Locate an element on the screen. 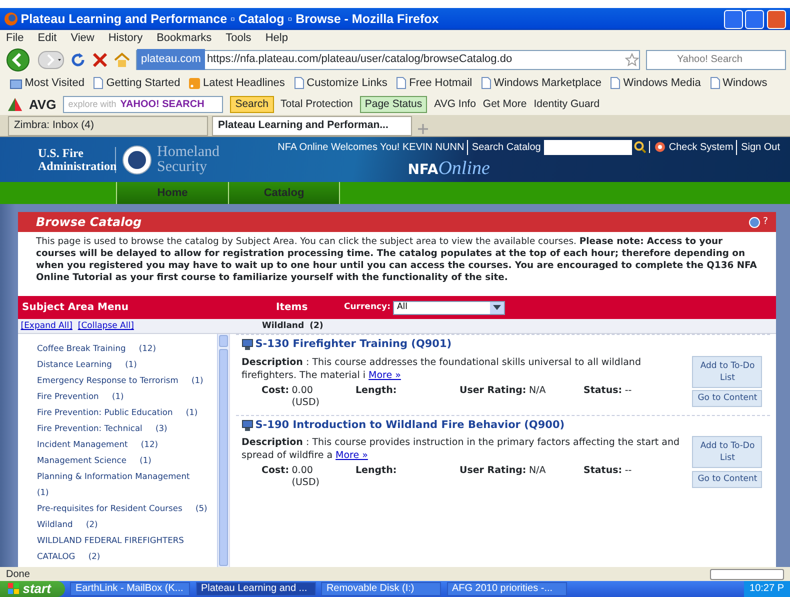  toolbar-button: AVG Info is located at coordinates (455, 104).